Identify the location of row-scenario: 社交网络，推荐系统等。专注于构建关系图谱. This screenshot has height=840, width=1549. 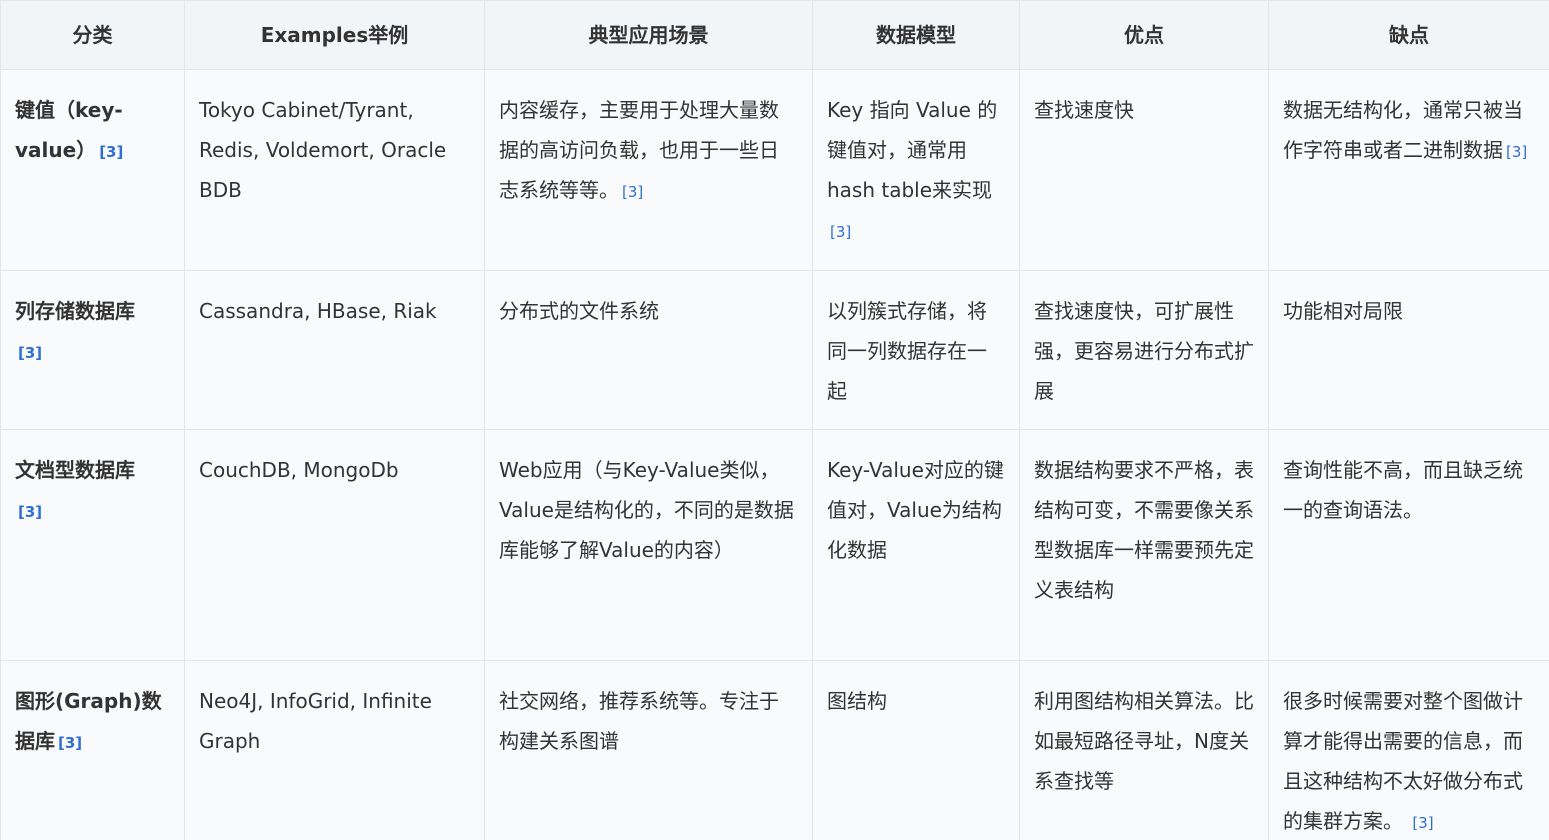
(648, 750).